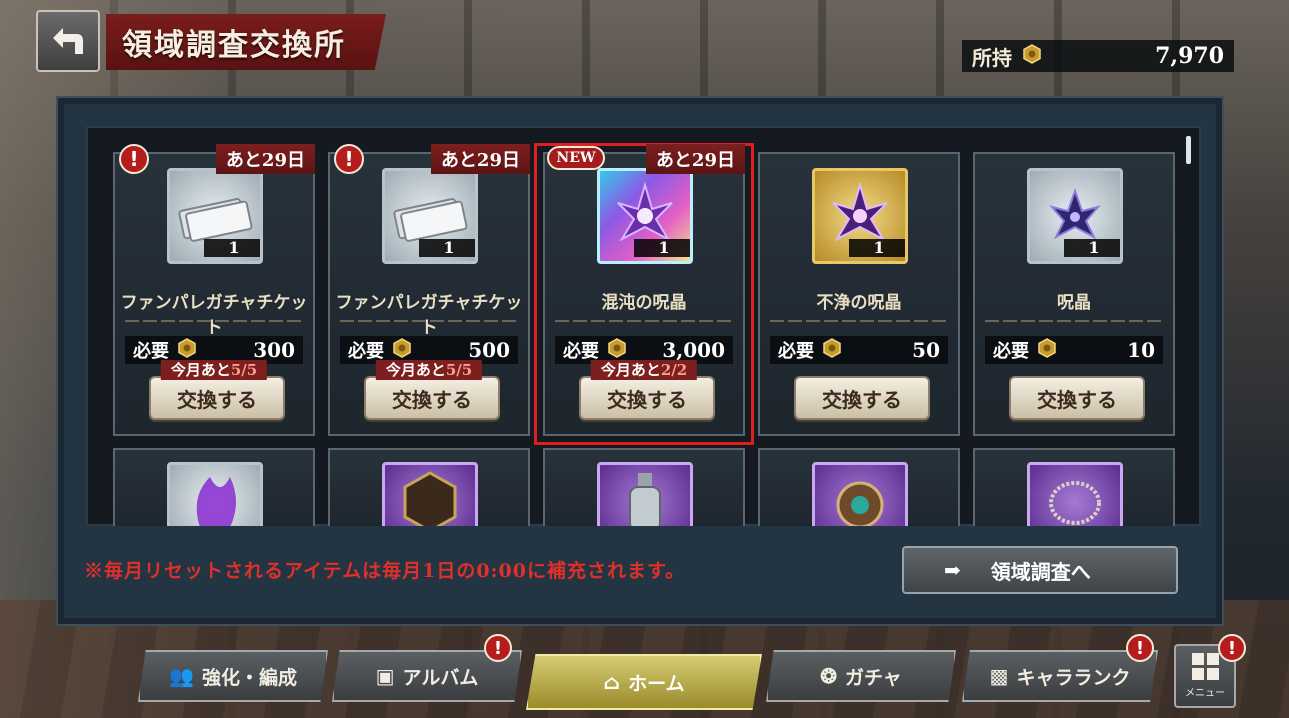 The width and height of the screenshot is (1289, 718). I want to click on page-title: 領域調査交換所, so click(246, 42).